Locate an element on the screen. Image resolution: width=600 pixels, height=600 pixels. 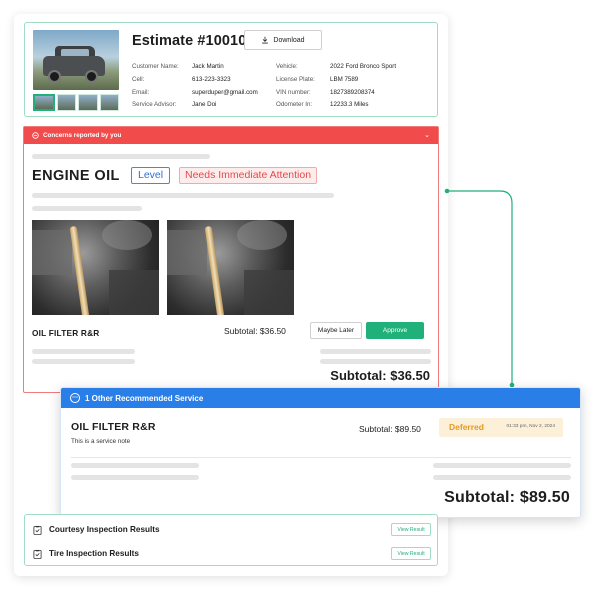
odometer: 12233.3 Miles is located at coordinates (349, 105).